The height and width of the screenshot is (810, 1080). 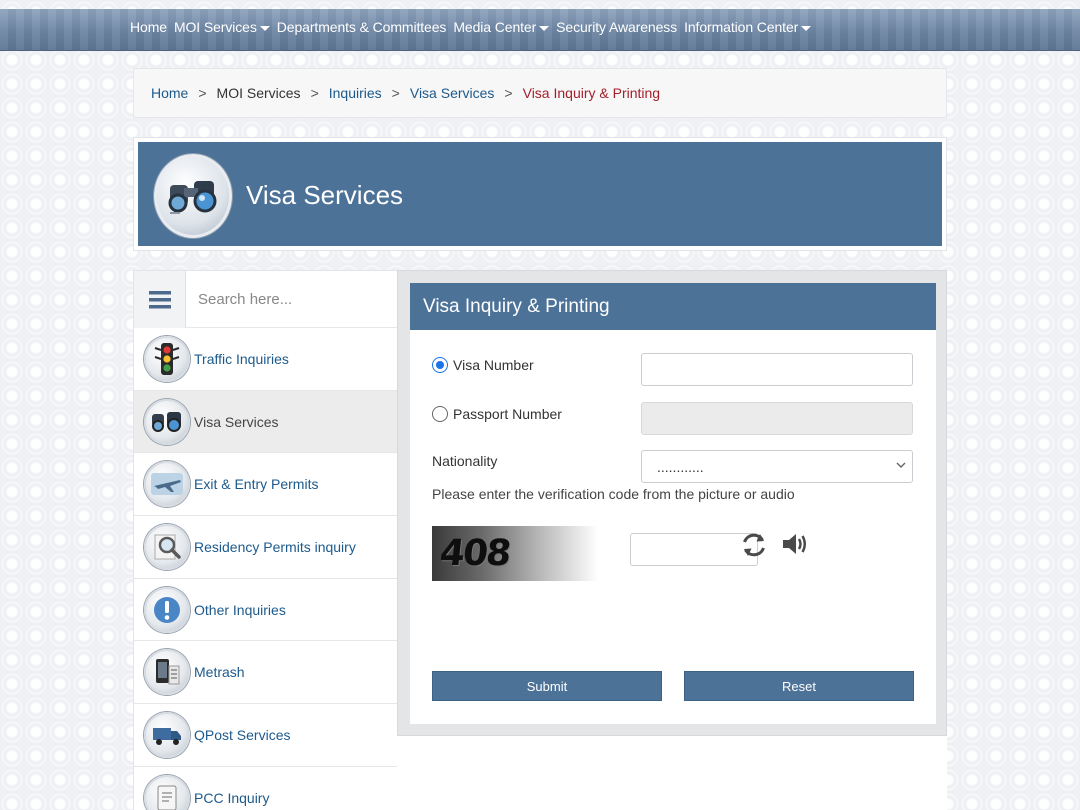 I want to click on menu-toggle-button, so click(x=160, y=299).